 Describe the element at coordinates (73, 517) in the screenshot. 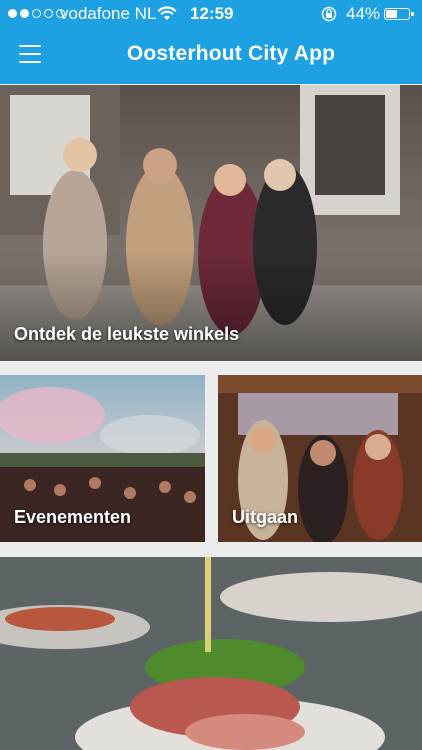

I see `events-tile-label: Evenementen` at that location.